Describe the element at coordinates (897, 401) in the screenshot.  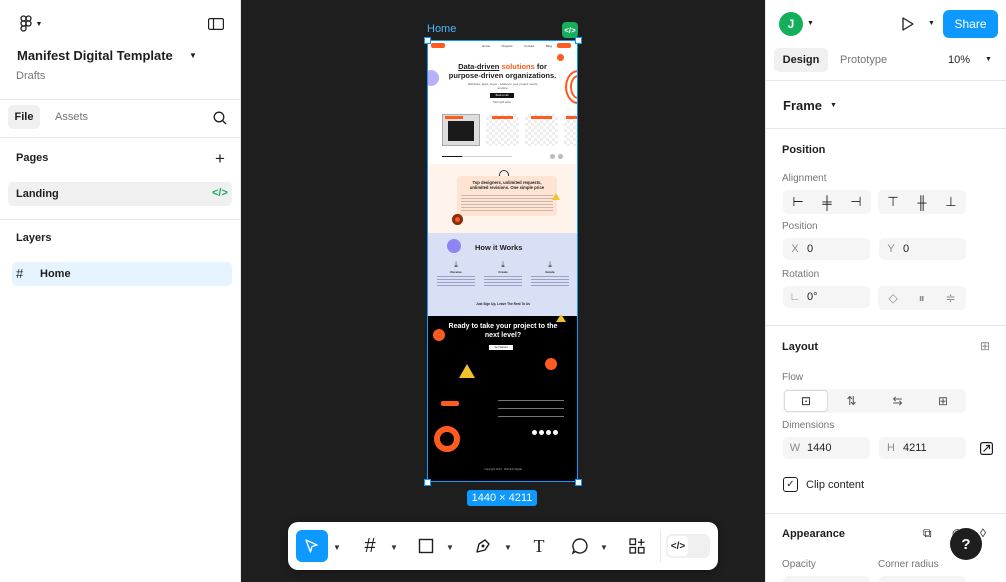
I see `flow-horizontal-icon: ⇆` at that location.